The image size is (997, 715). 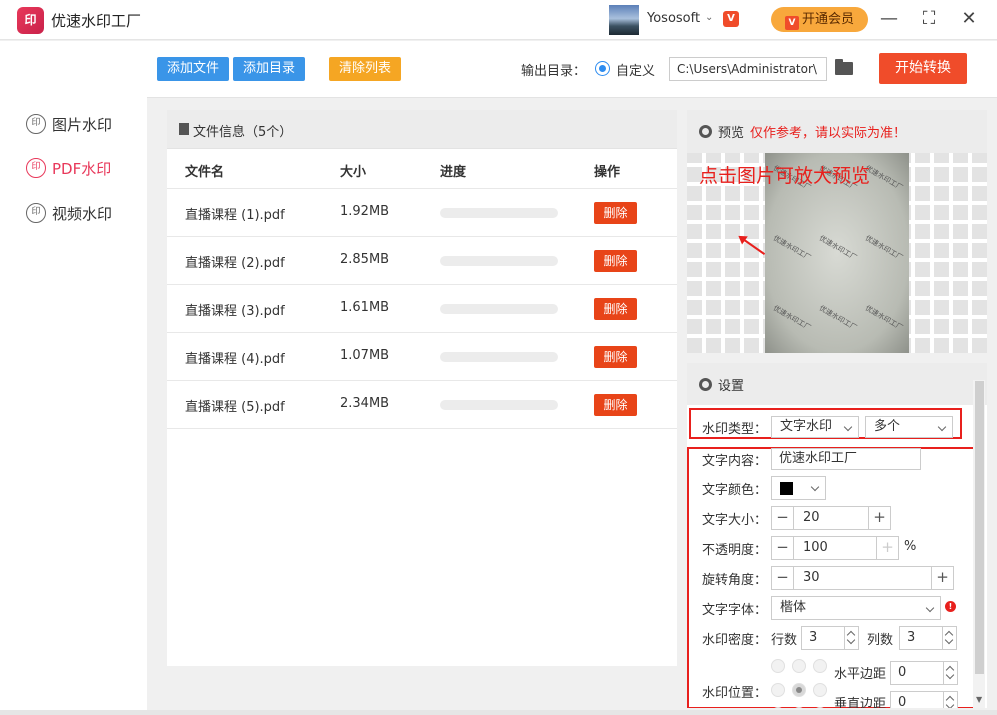 What do you see at coordinates (365, 69) in the screenshot?
I see `clear-list-button: 清除列表` at bounding box center [365, 69].